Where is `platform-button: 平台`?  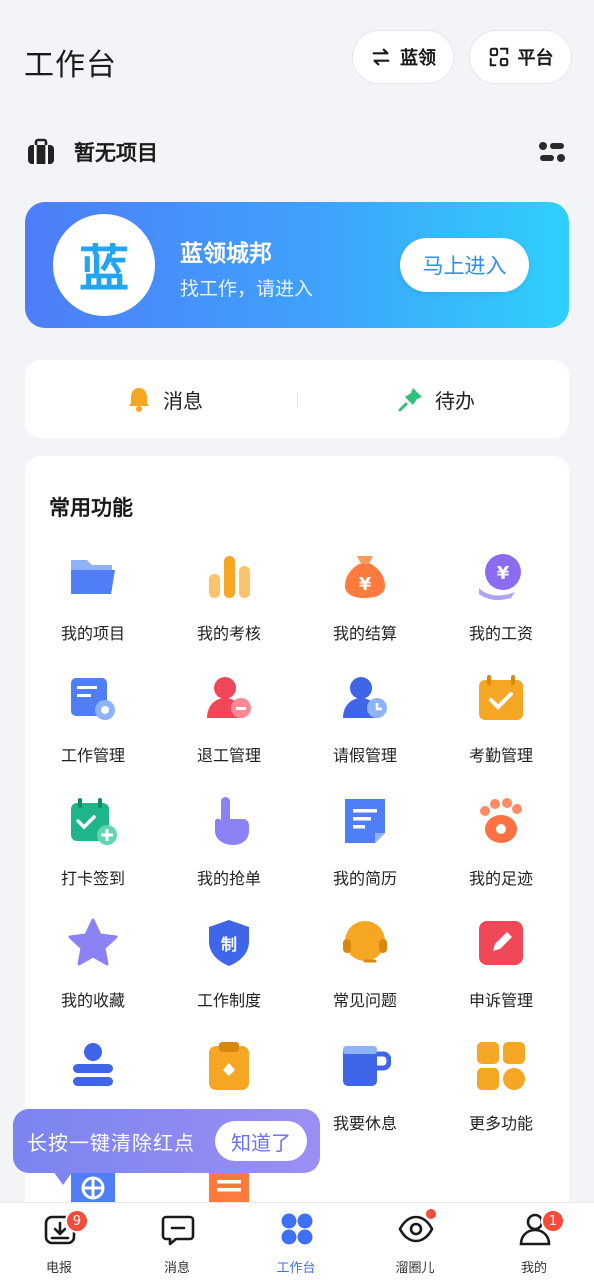 platform-button: 平台 is located at coordinates (520, 57).